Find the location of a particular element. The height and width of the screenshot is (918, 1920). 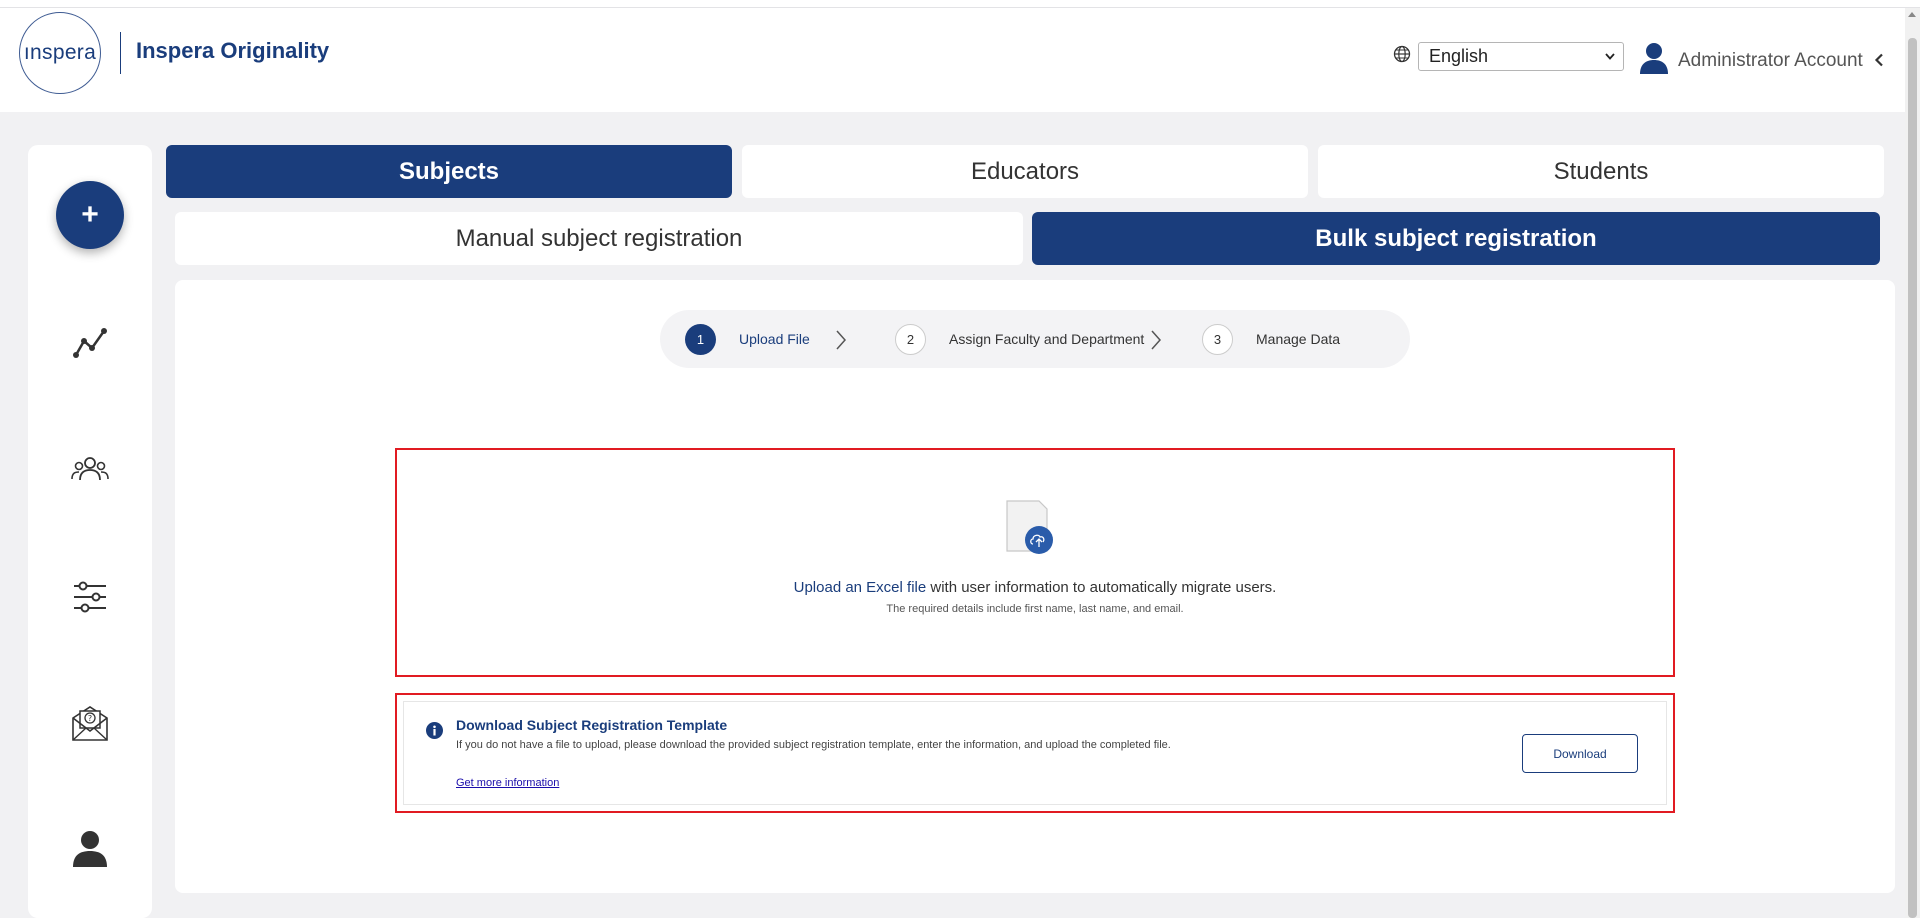

subtab-manual-label: Manual subject registration is located at coordinates (599, 238).